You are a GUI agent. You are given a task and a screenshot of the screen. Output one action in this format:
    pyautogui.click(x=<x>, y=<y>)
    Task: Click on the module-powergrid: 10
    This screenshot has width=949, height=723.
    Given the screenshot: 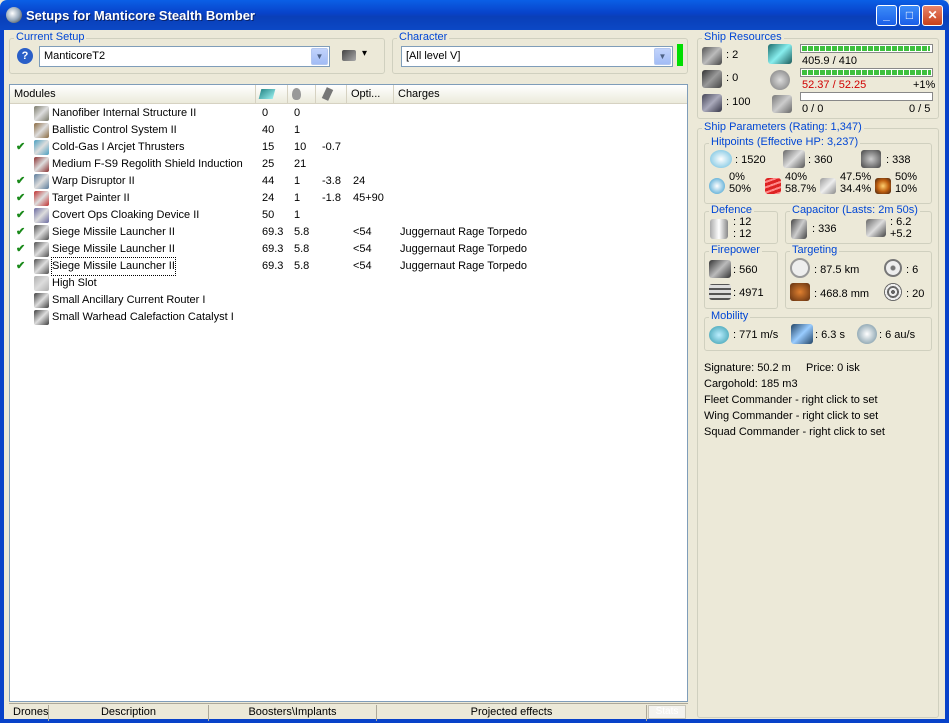 What is the action you would take?
    pyautogui.click(x=300, y=147)
    